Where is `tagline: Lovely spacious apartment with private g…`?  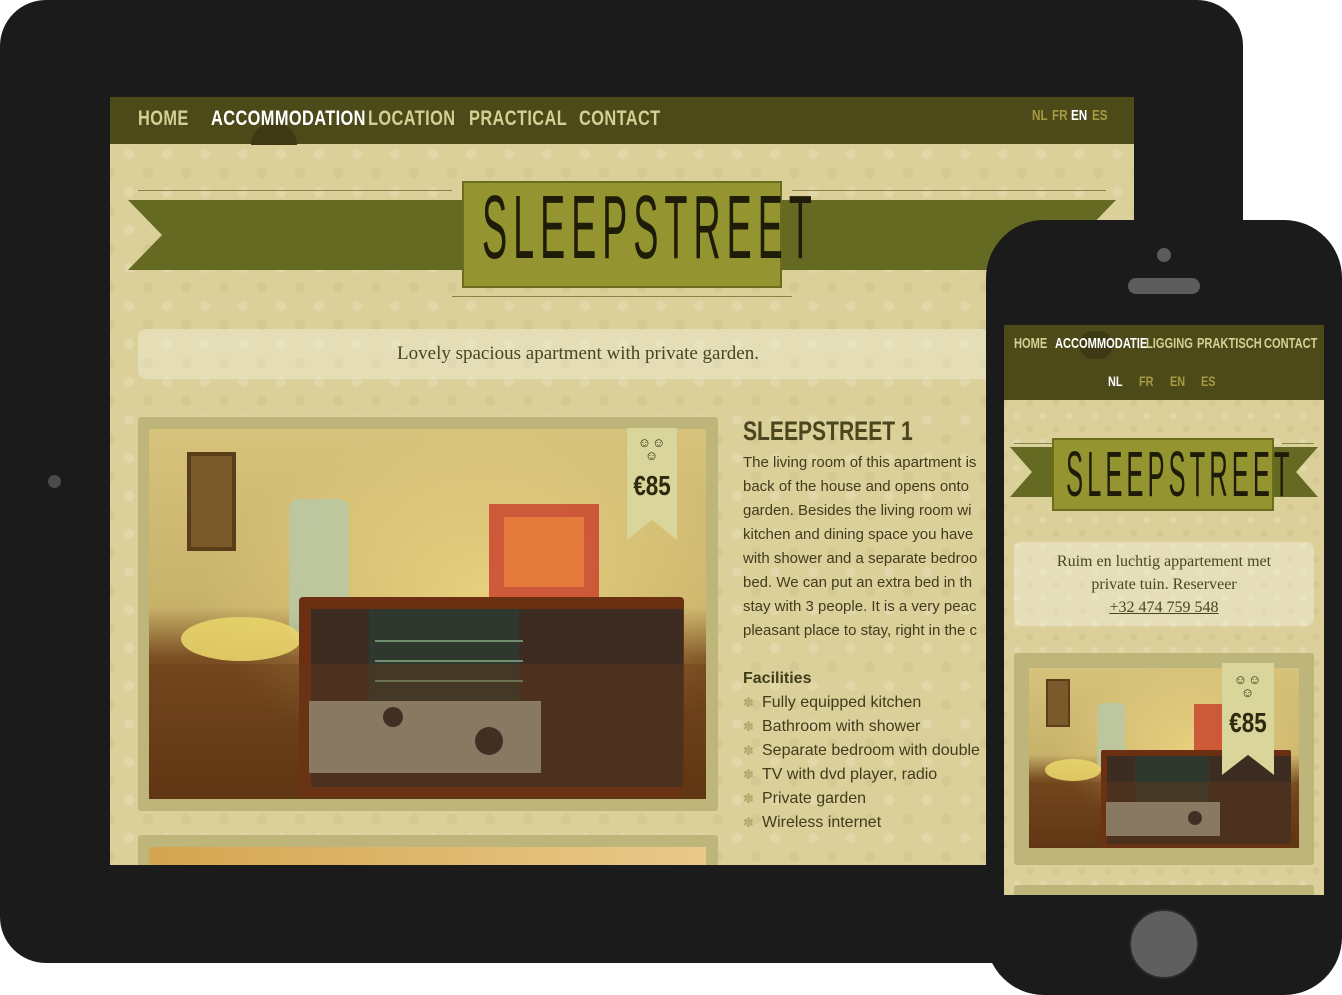
tagline: Lovely spacious apartment with private g… is located at coordinates (578, 354).